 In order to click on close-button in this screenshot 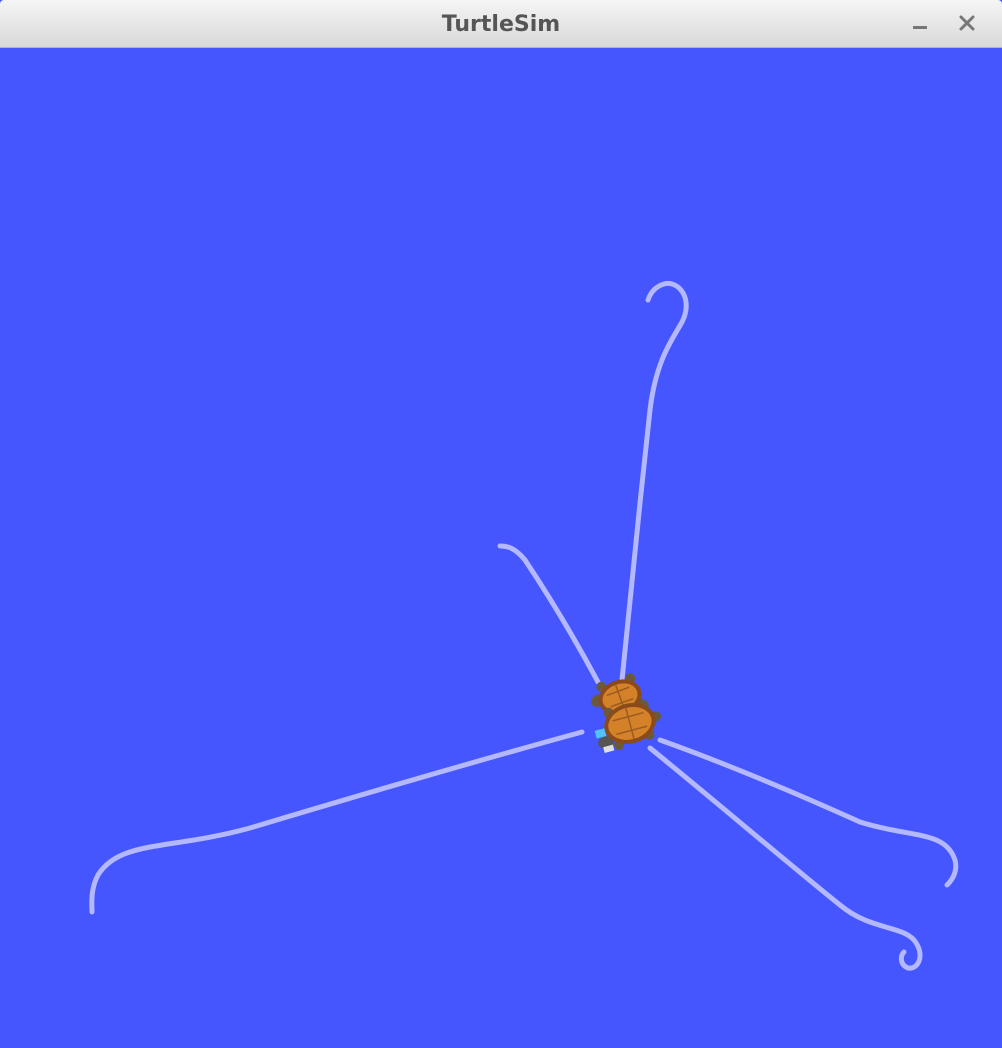, I will do `click(967, 23)`.